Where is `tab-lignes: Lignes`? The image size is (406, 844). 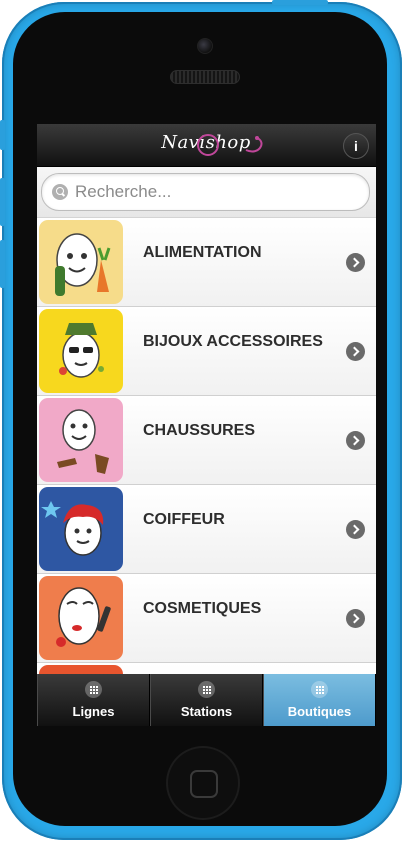 tab-lignes: Lignes is located at coordinates (93, 700).